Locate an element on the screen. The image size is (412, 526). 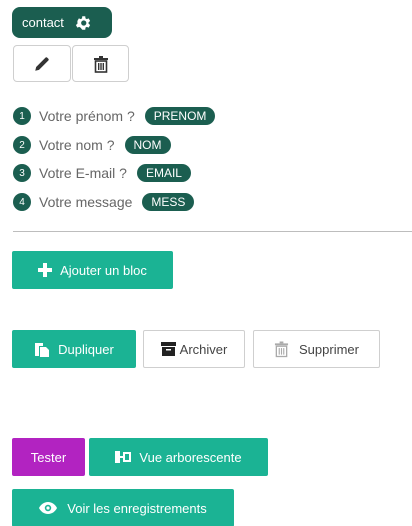
add-block-label: Ajouter un bloc is located at coordinates (103, 270).